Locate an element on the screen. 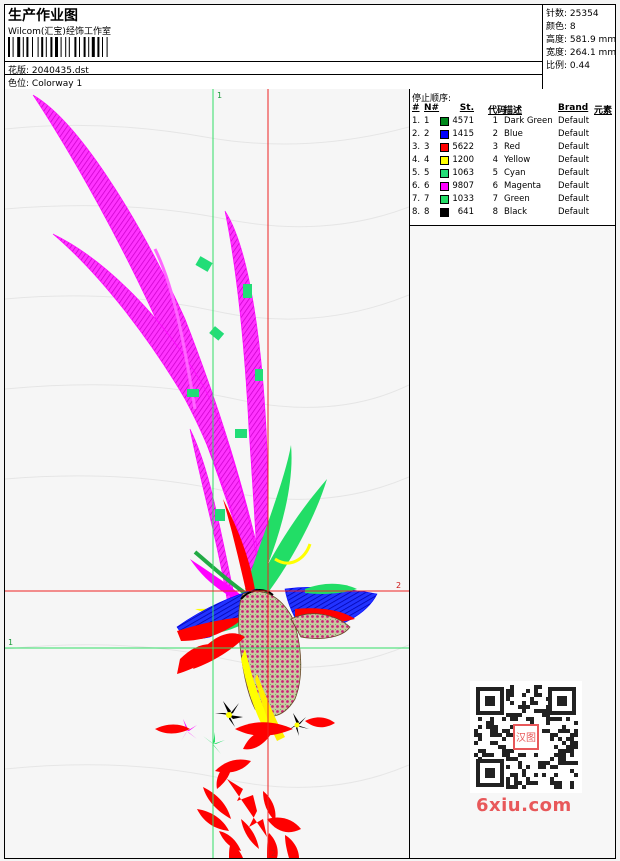  qr-code-icon: 汉图 is located at coordinates (526, 737).